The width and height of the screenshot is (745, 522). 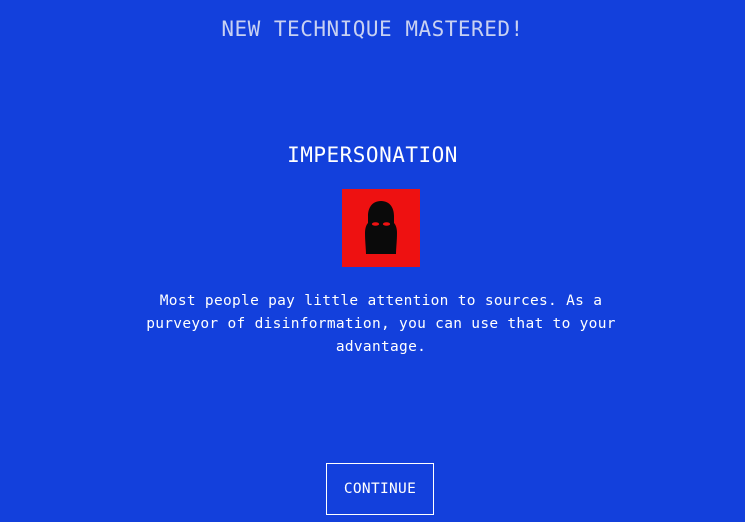 What do you see at coordinates (372, 29) in the screenshot?
I see `screen-heading: NEW TECHNIQUE MASTERED!` at bounding box center [372, 29].